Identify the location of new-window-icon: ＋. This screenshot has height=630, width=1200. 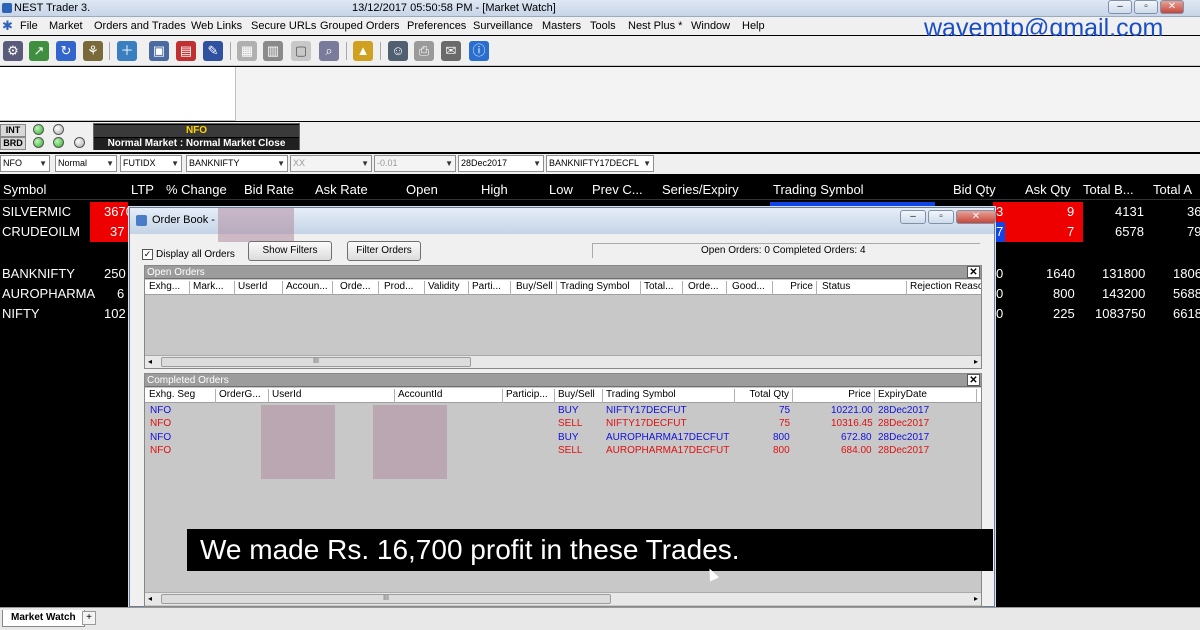
(127, 51).